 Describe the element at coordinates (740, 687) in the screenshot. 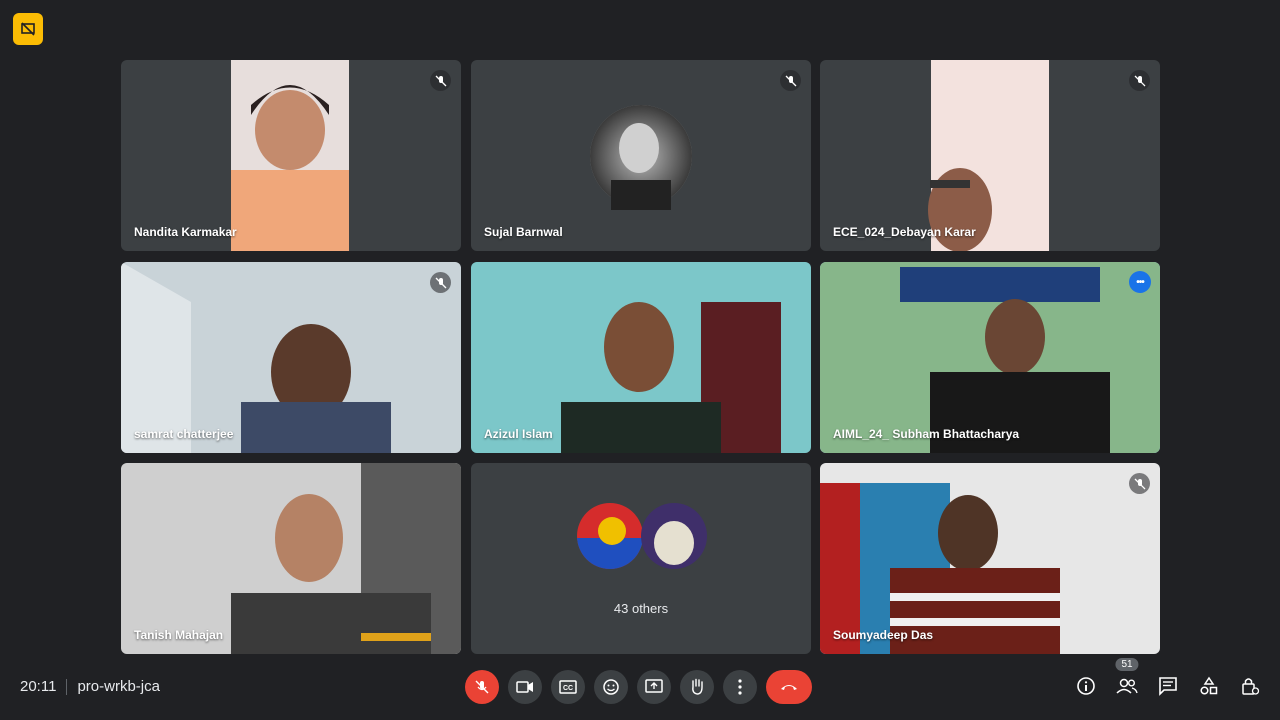

I see `more-options-icon` at that location.